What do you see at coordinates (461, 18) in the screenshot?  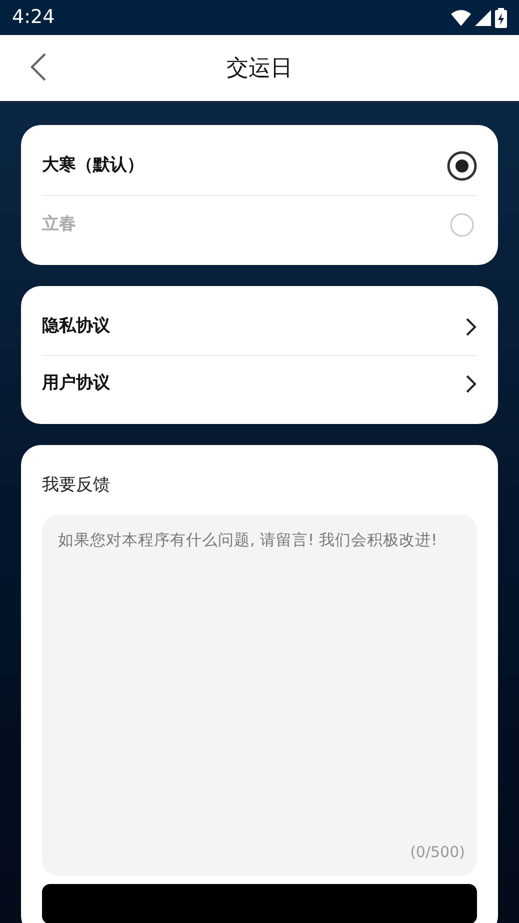 I see `wifi-icon` at bounding box center [461, 18].